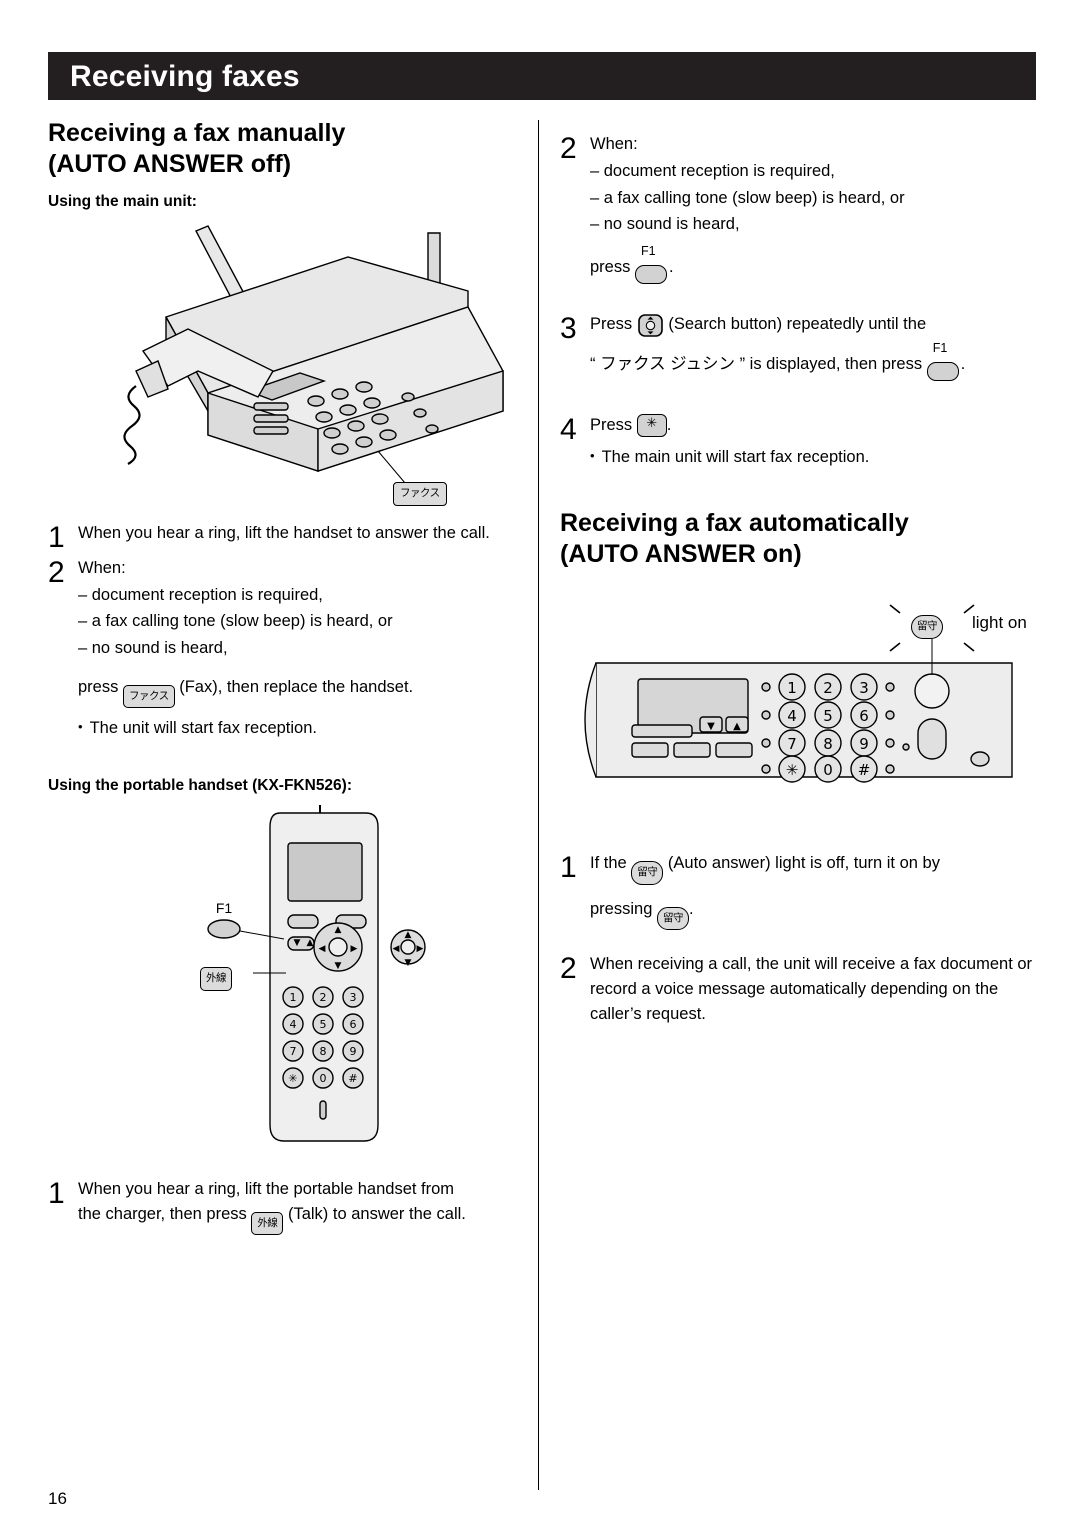  What do you see at coordinates (296, 686) in the screenshot?
I see `left-step-2-press-suffix: (Fax), then replace the handset.` at bounding box center [296, 686].